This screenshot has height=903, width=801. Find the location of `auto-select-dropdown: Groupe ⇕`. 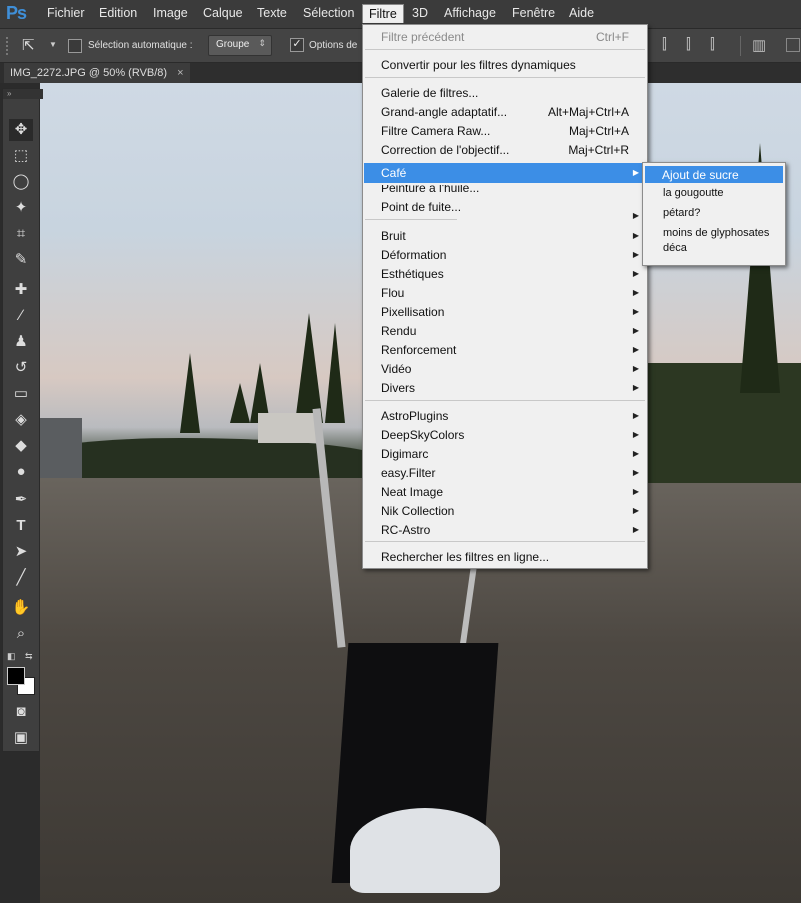

auto-select-dropdown: Groupe ⇕ is located at coordinates (240, 45).